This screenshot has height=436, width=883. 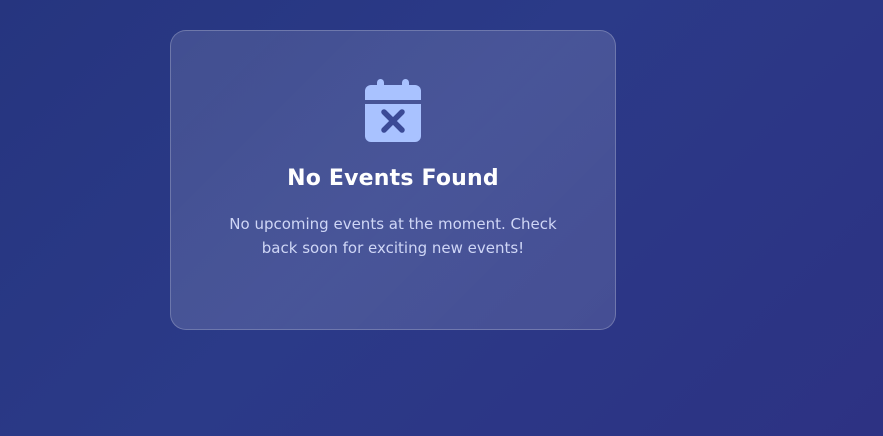 I want to click on empty-state-title: No Events Found, so click(x=393, y=178).